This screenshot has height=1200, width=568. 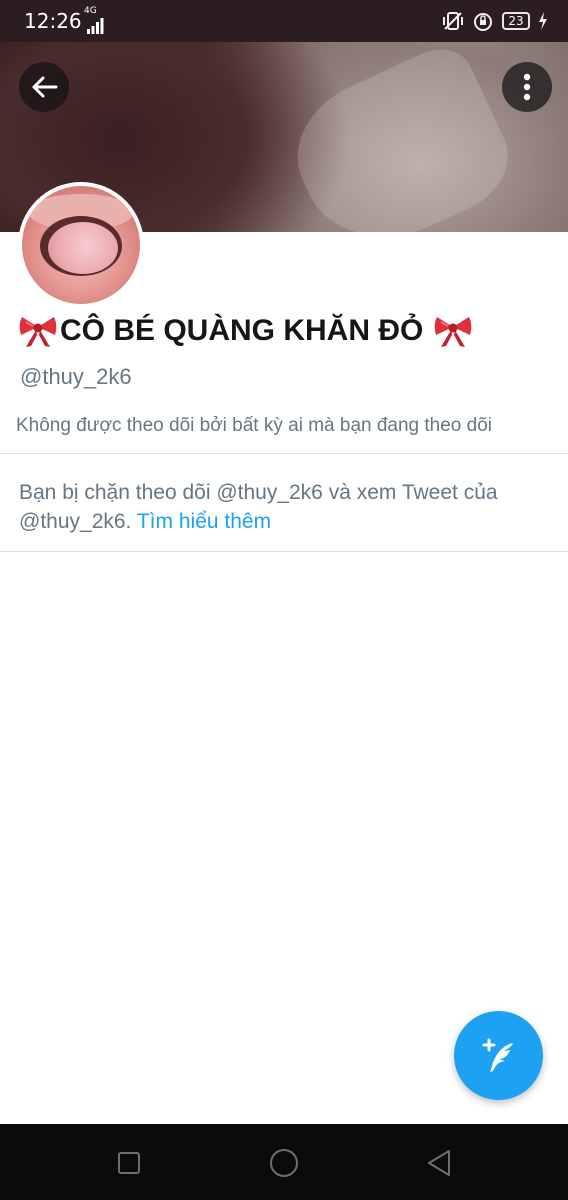 What do you see at coordinates (453, 21) in the screenshot?
I see `vibrate-icon` at bounding box center [453, 21].